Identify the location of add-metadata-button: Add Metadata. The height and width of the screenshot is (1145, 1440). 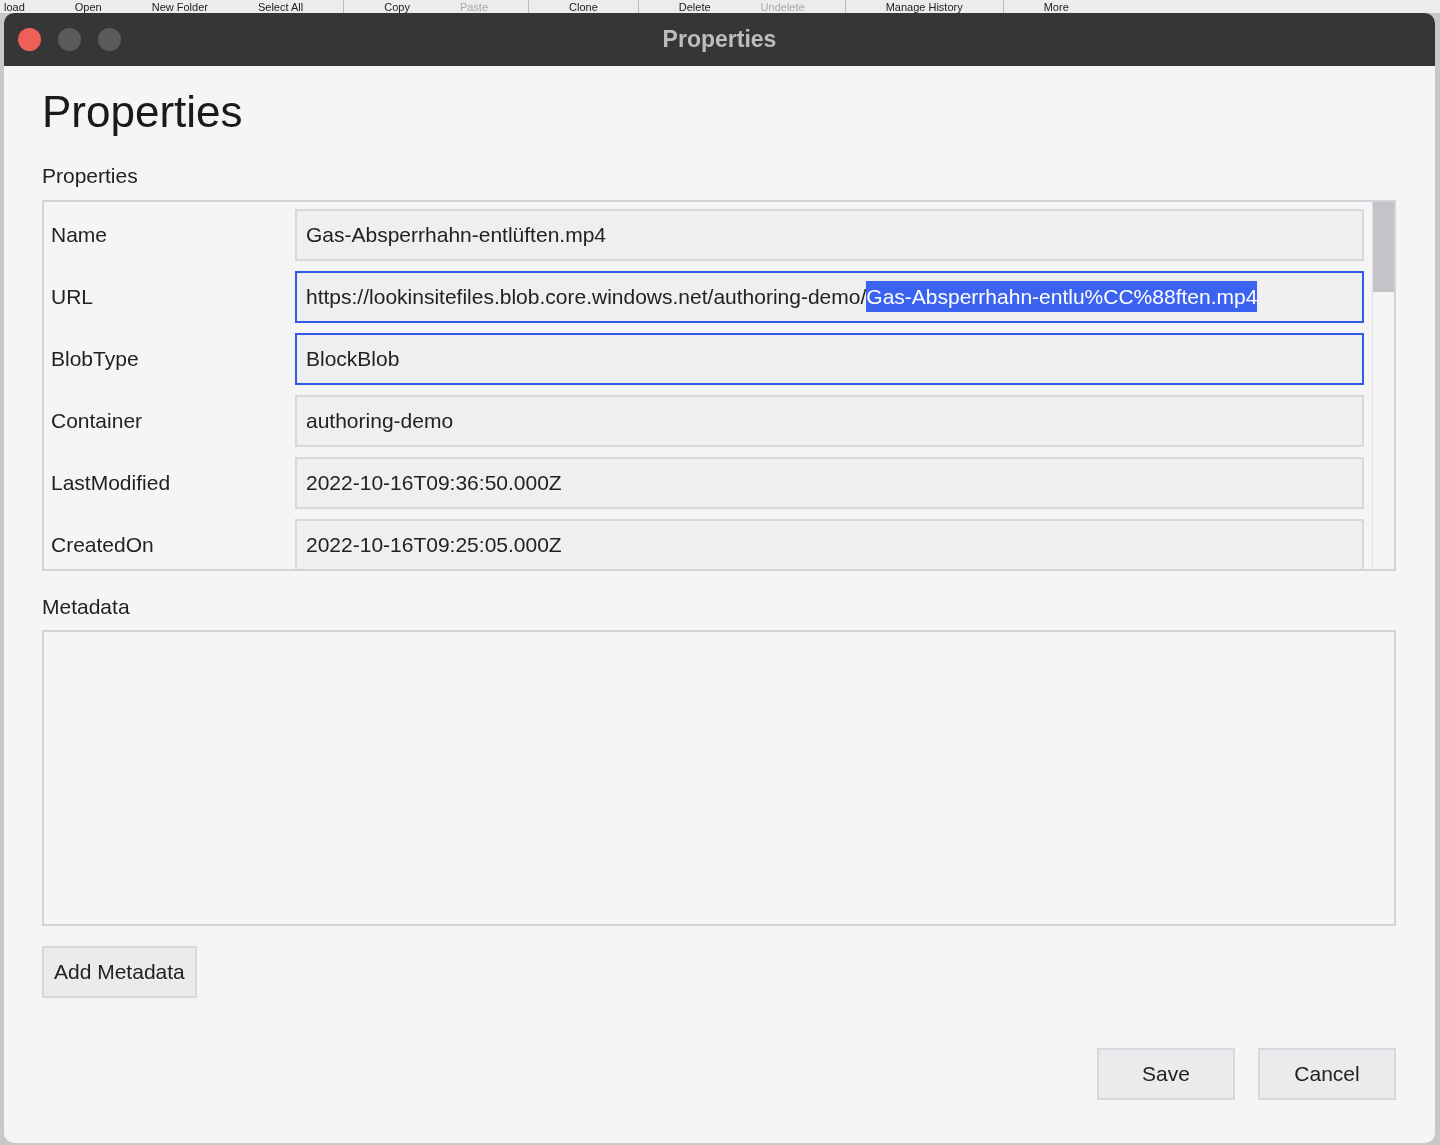
(119, 972).